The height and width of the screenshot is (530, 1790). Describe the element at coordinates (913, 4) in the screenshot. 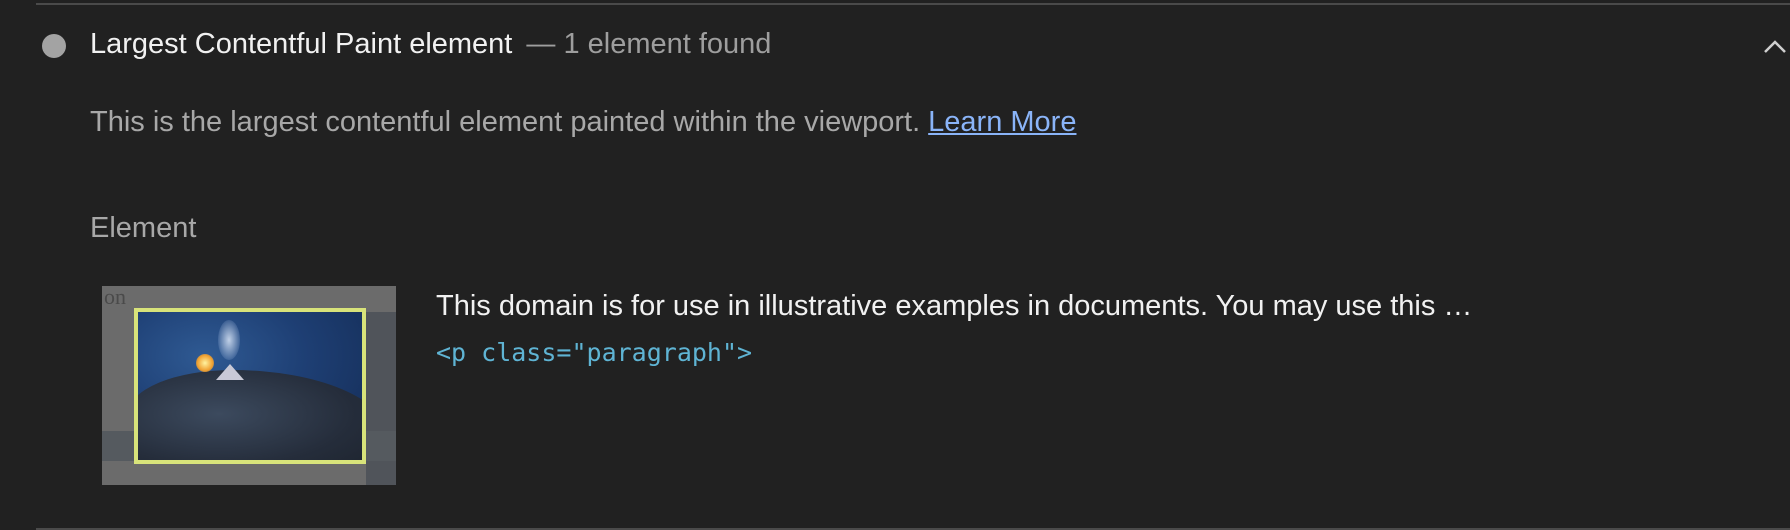

I see `divider-top` at that location.